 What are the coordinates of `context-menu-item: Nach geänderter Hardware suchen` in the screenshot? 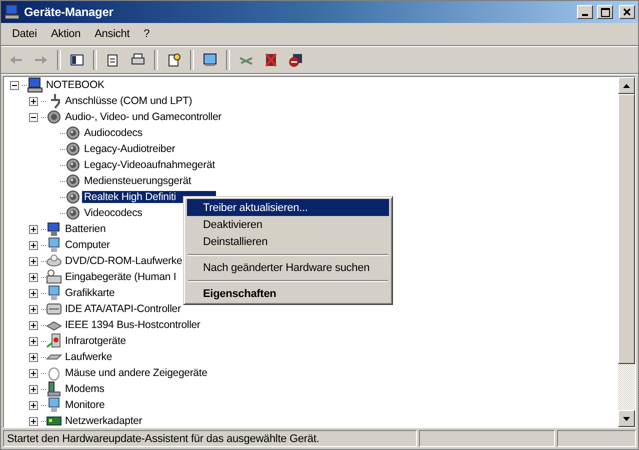 It's located at (288, 267).